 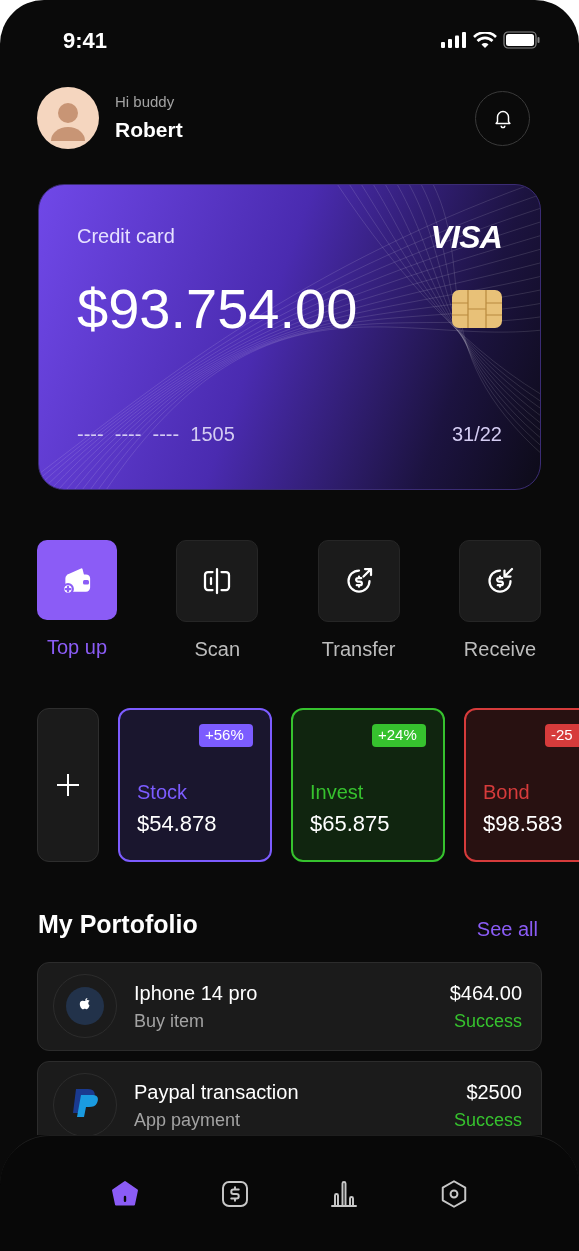 I want to click on change-badge: -25, so click(x=562, y=735).